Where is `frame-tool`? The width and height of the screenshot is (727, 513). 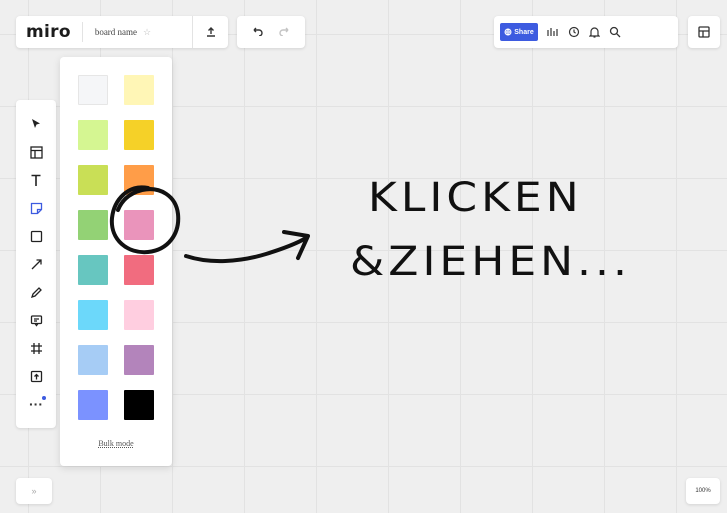
frame-tool is located at coordinates (36, 348).